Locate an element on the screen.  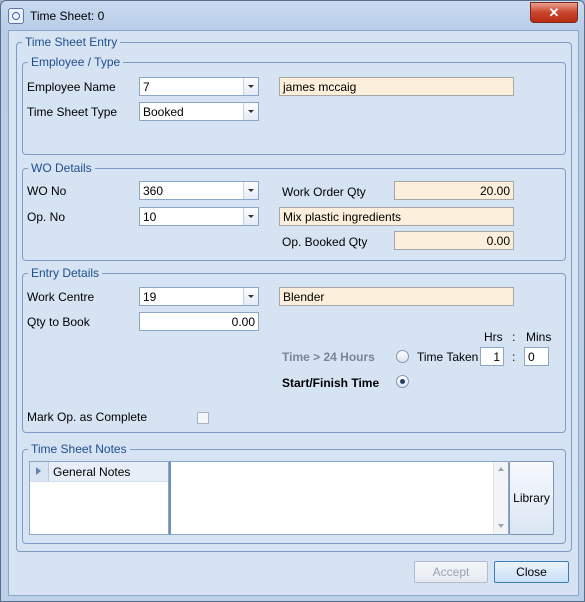
op-booked-qty-field: 0.00 is located at coordinates (454, 240).